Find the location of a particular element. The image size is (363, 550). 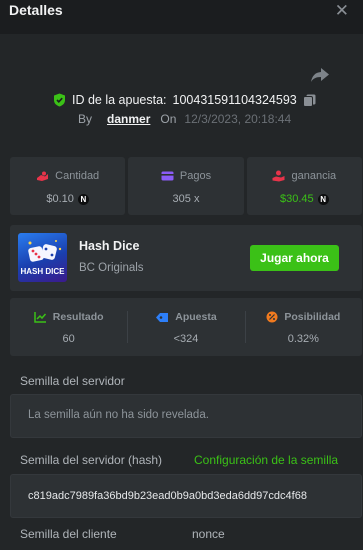

stat-amount: Cantidad $0.10 N is located at coordinates (68, 186).